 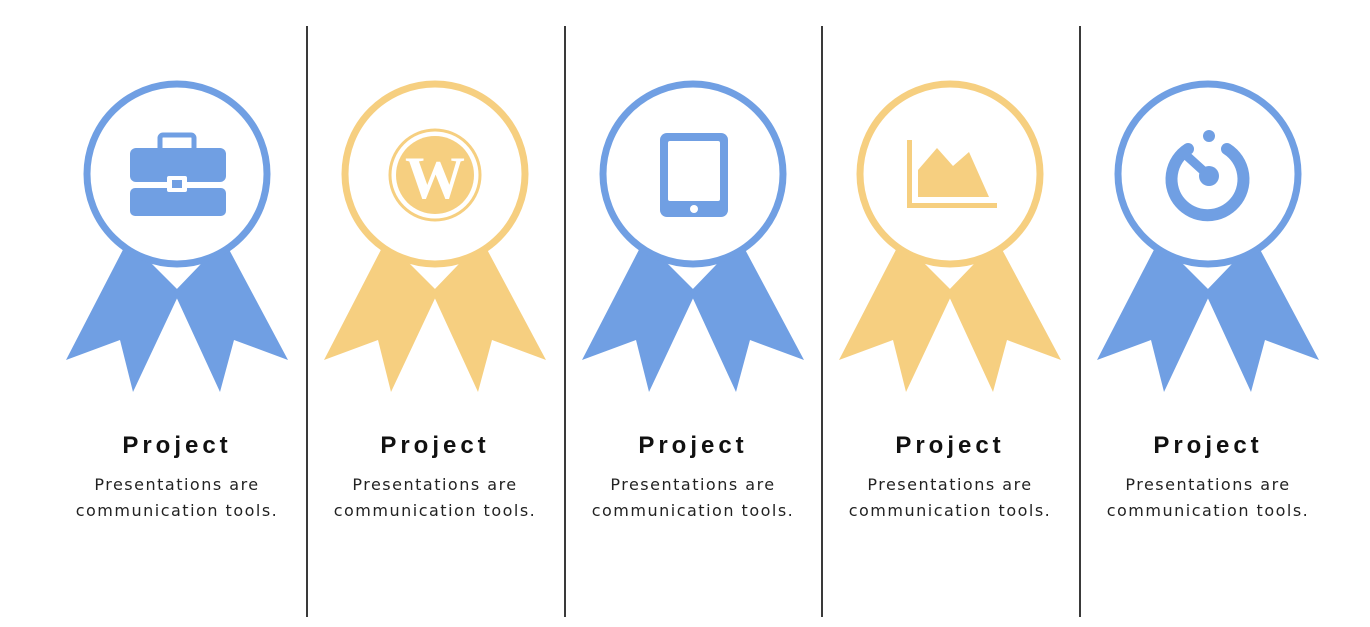 I want to click on award-ribbon-badge: W, so click(x=435, y=236).